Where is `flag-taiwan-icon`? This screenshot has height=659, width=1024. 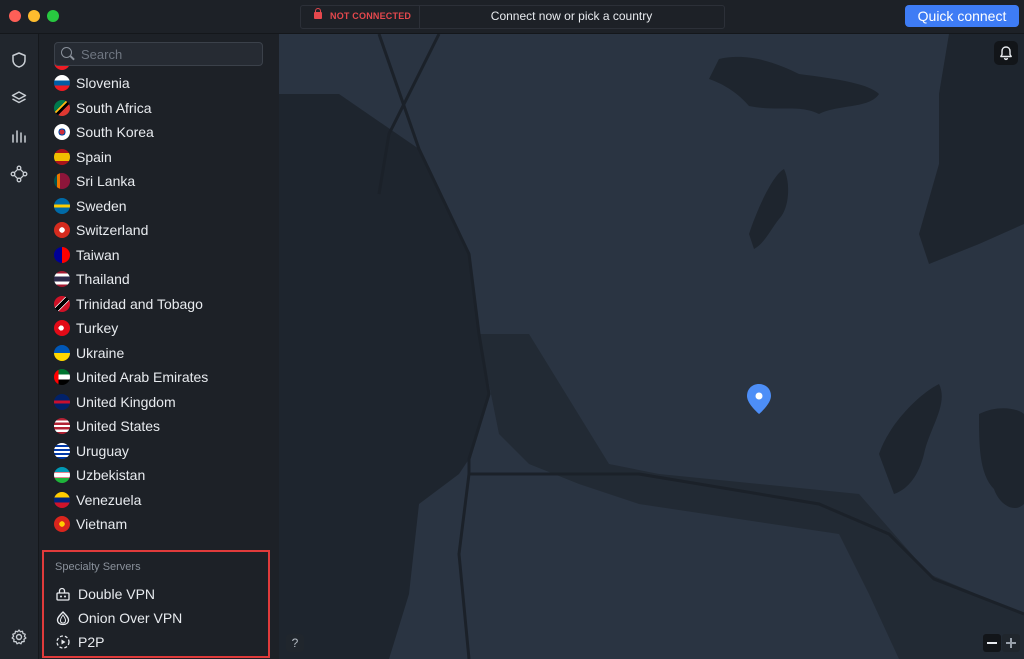 flag-taiwan-icon is located at coordinates (62, 254).